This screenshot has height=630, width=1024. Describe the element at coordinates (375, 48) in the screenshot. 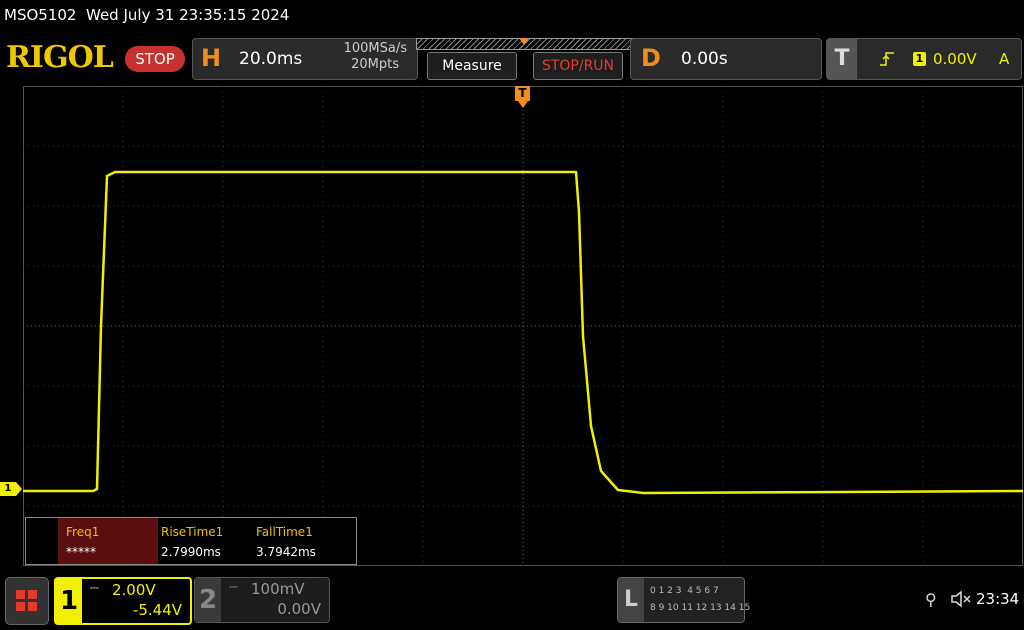

I see `sample-rate: 100MSa/s` at that location.